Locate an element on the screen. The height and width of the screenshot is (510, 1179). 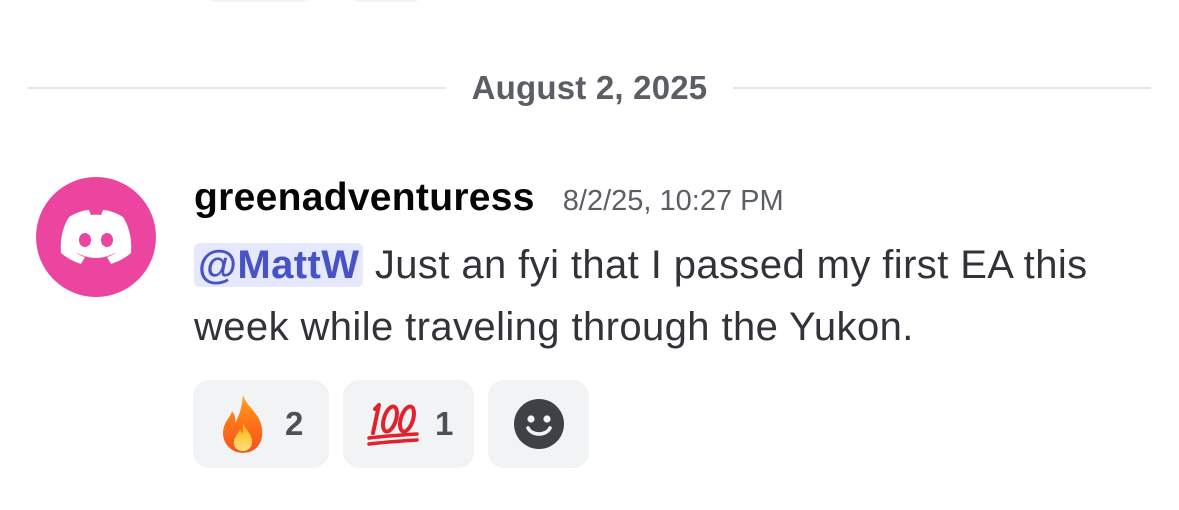
message-header: greenadventuress 8/2/25, 10:27 PM is located at coordinates (489, 200).